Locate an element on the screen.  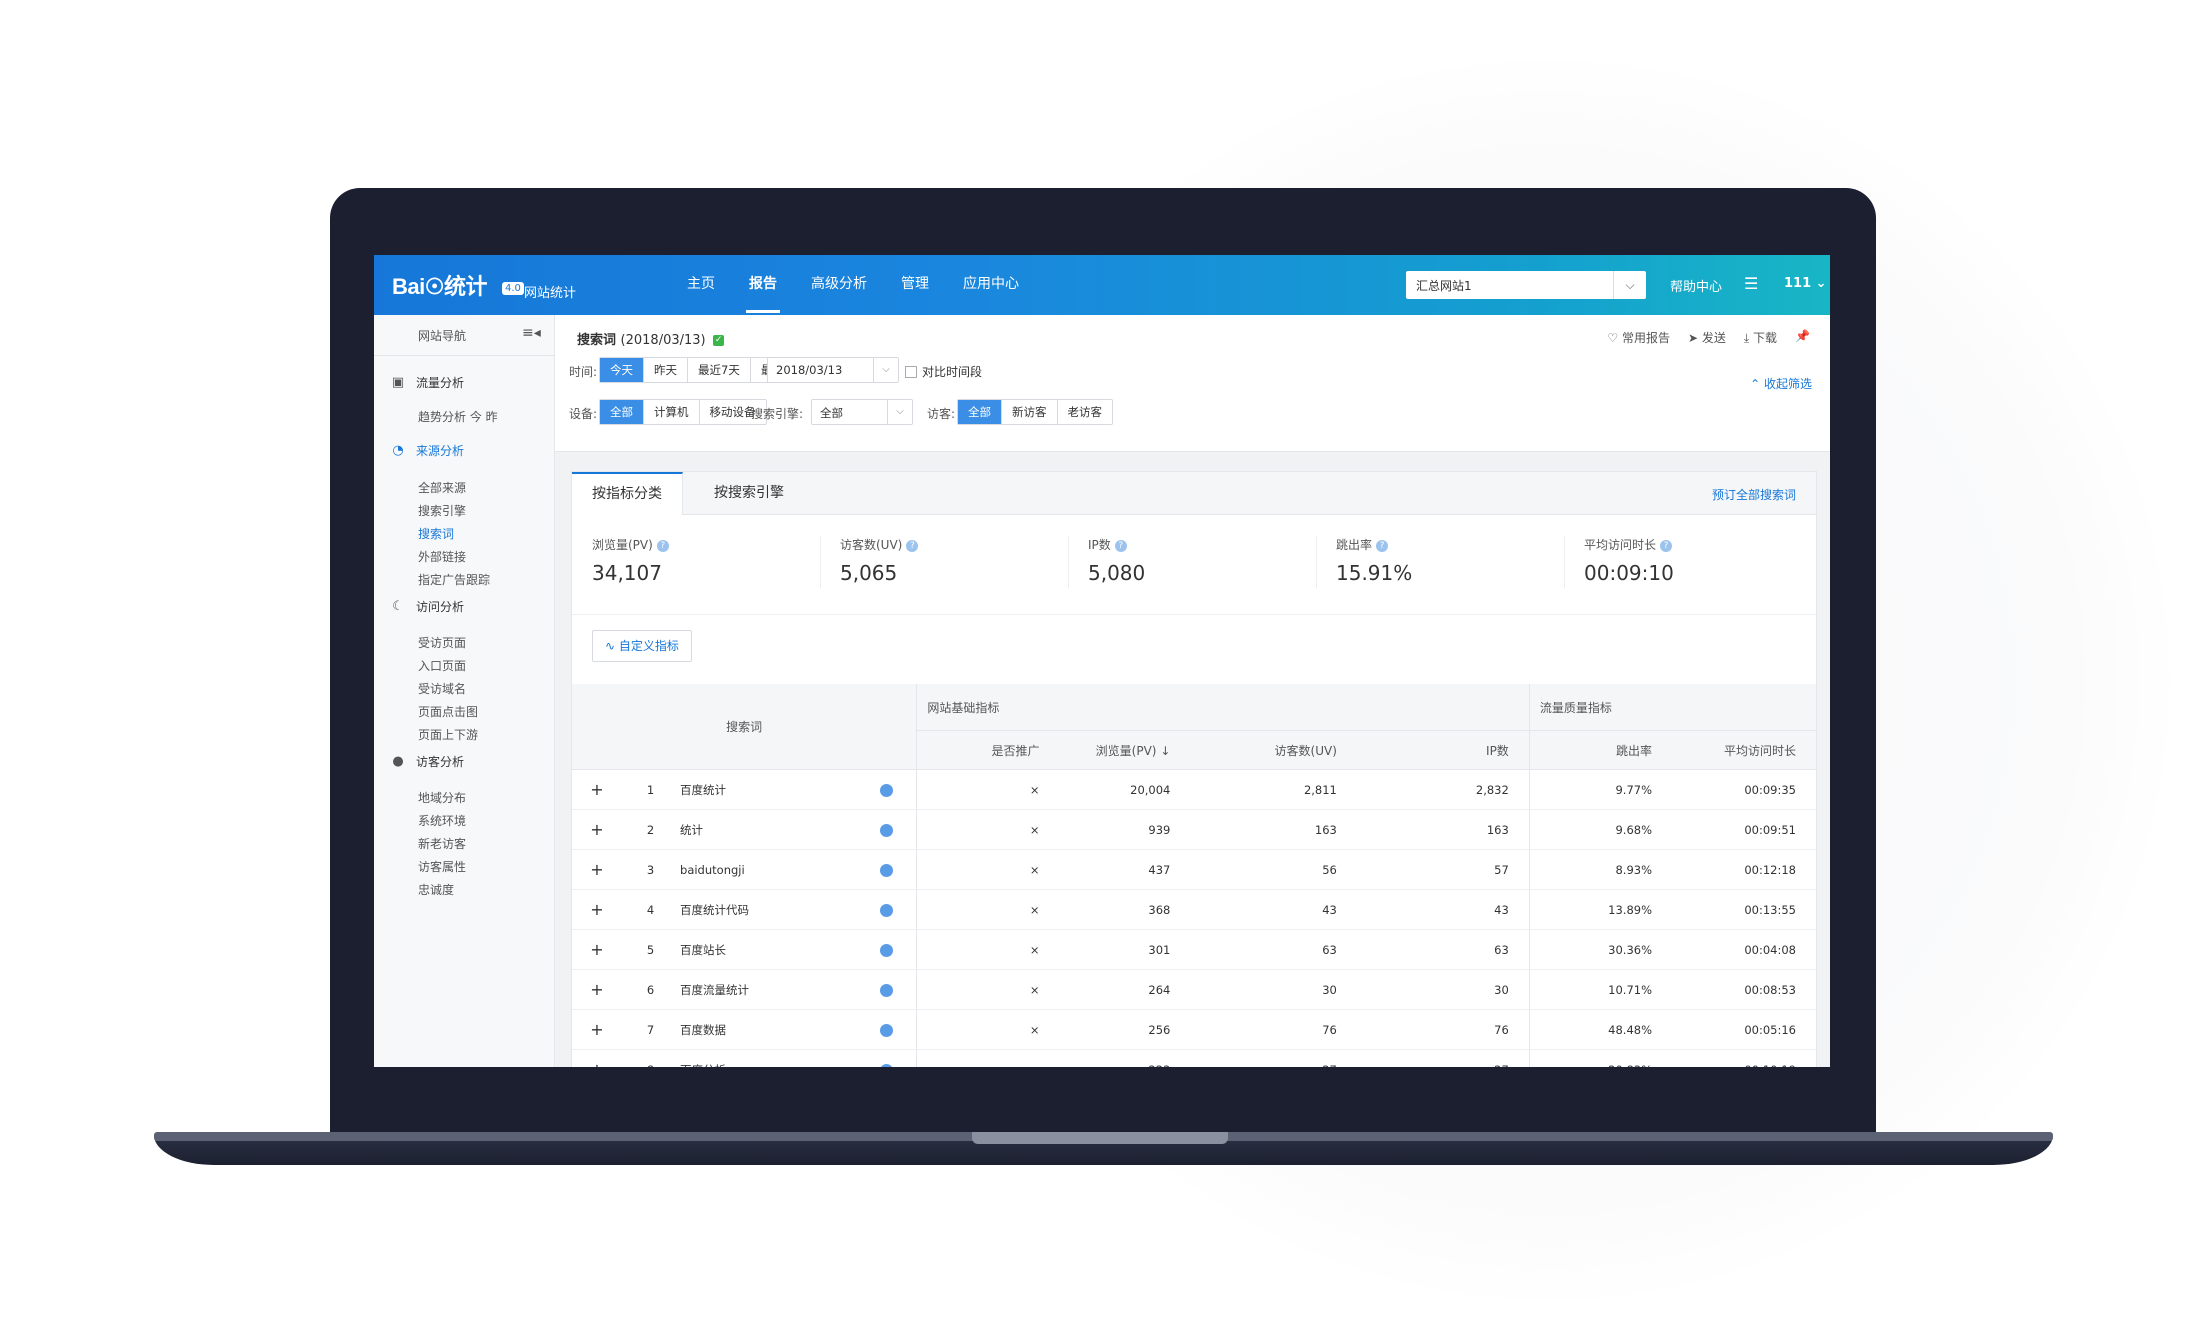
metric-label: 跳出率? is located at coordinates (1362, 544).